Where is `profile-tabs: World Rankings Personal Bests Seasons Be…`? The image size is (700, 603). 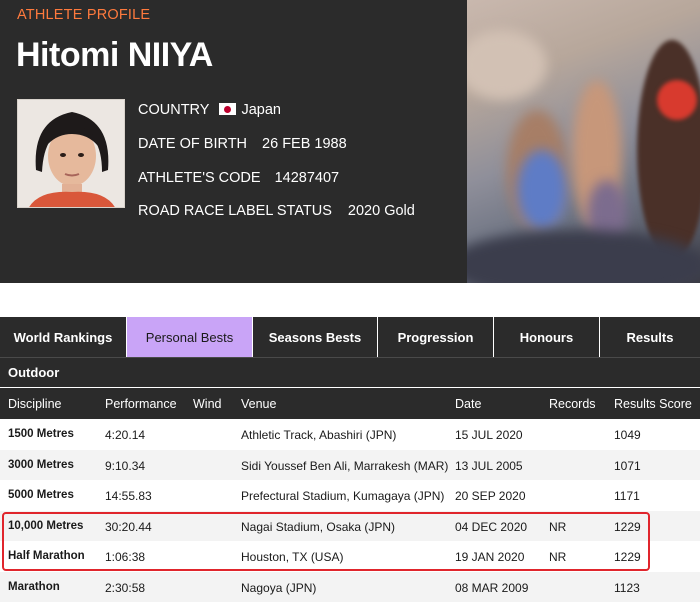 profile-tabs: World Rankings Personal Bests Seasons Be… is located at coordinates (350, 337).